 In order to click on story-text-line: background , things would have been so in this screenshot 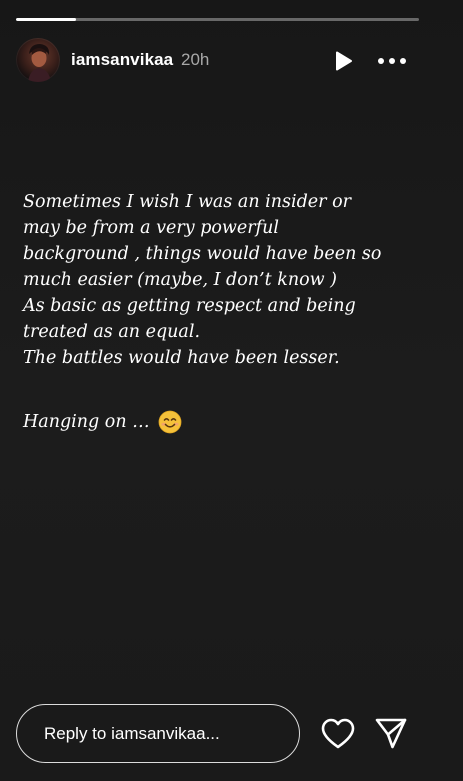, I will do `click(202, 254)`.